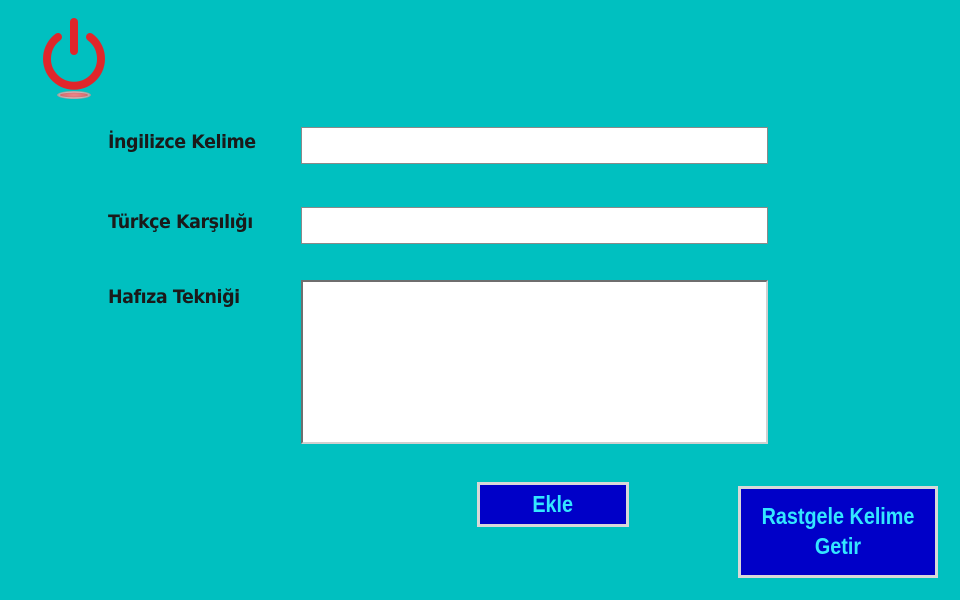  Describe the element at coordinates (534, 362) in the screenshot. I see `memory-technique-textarea` at that location.